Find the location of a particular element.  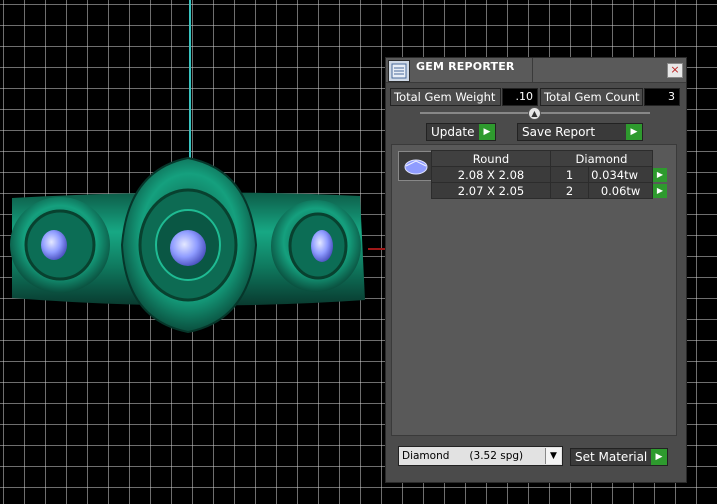

gem-table-header: Round Diamond is located at coordinates (551, 158).